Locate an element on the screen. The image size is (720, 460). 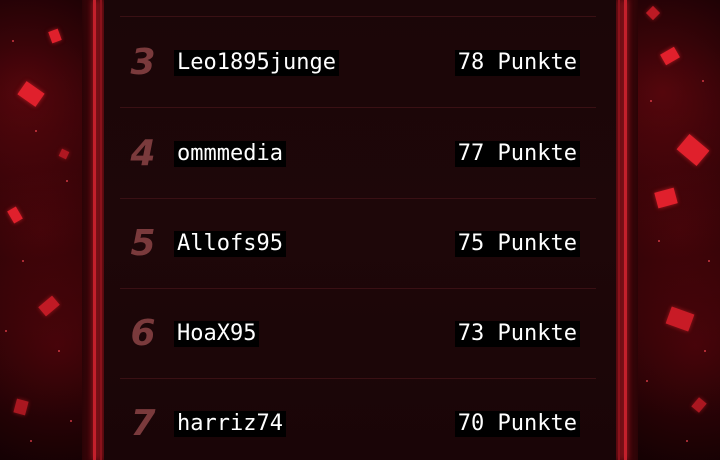
leaderboard-row: 3 Leo1895junge 78 Punkte is located at coordinates (358, 62).